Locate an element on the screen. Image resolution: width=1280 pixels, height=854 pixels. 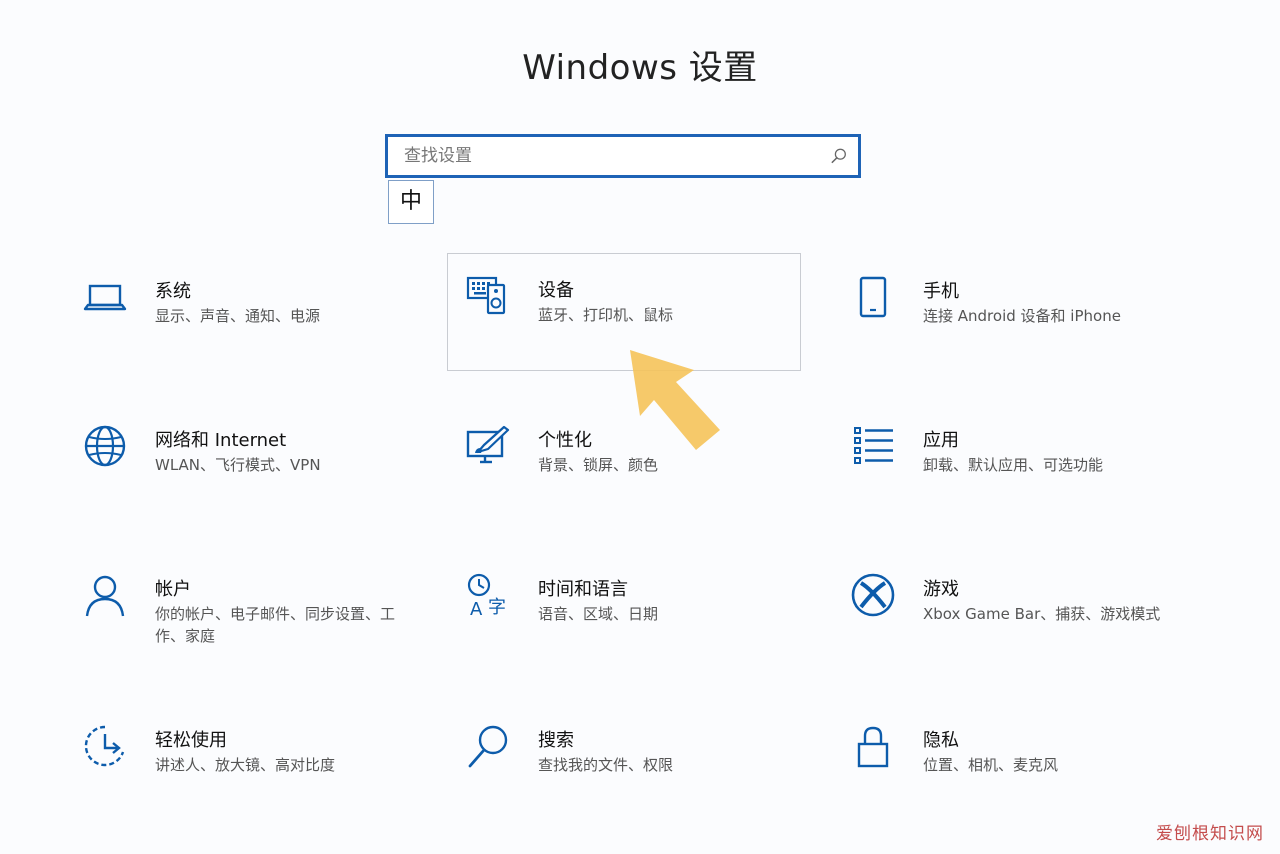
devices-icon is located at coordinates (486, 295).